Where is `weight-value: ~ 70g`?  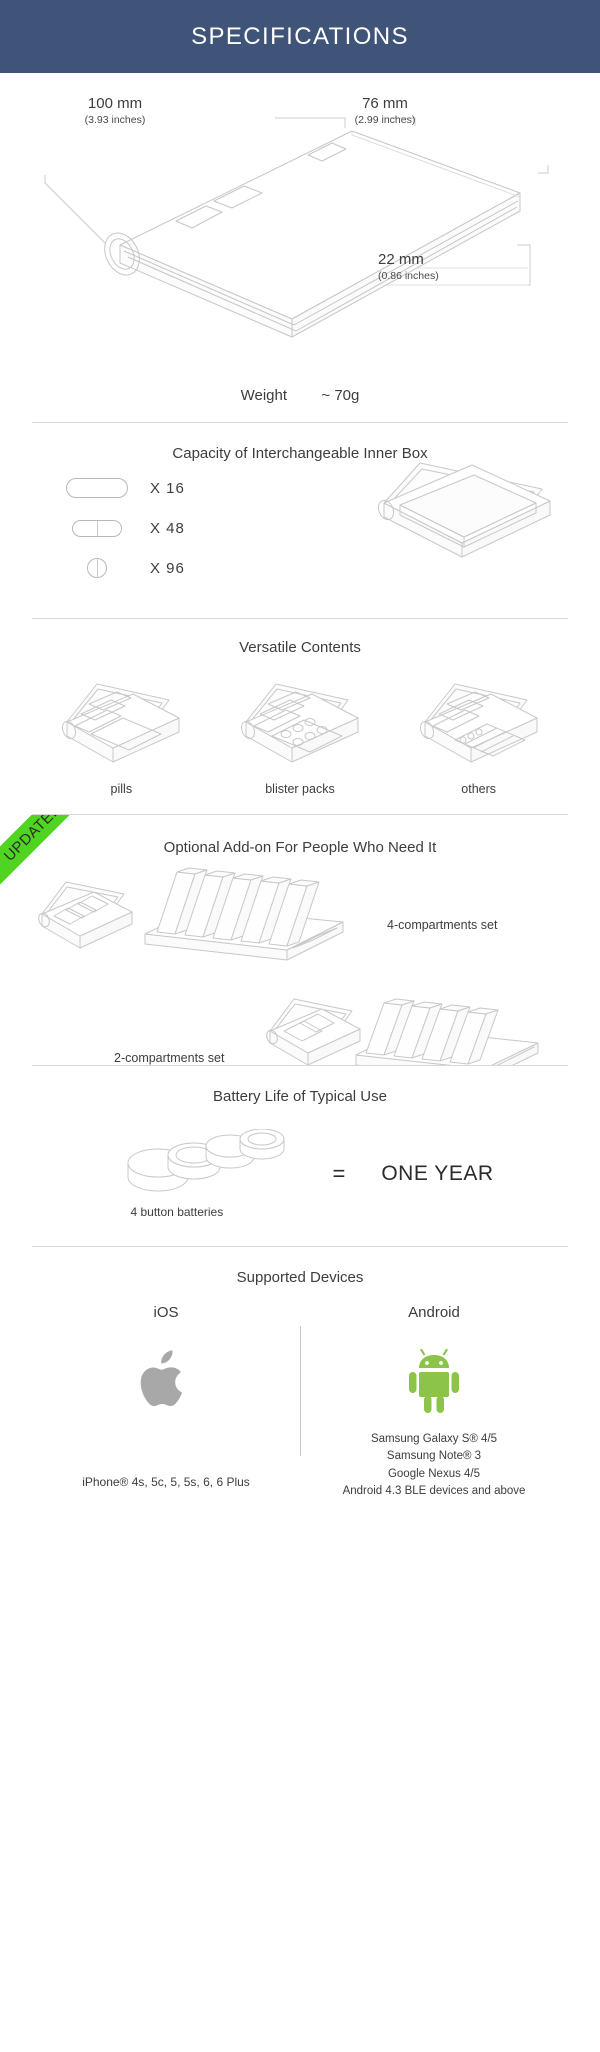 weight-value: ~ 70g is located at coordinates (340, 395).